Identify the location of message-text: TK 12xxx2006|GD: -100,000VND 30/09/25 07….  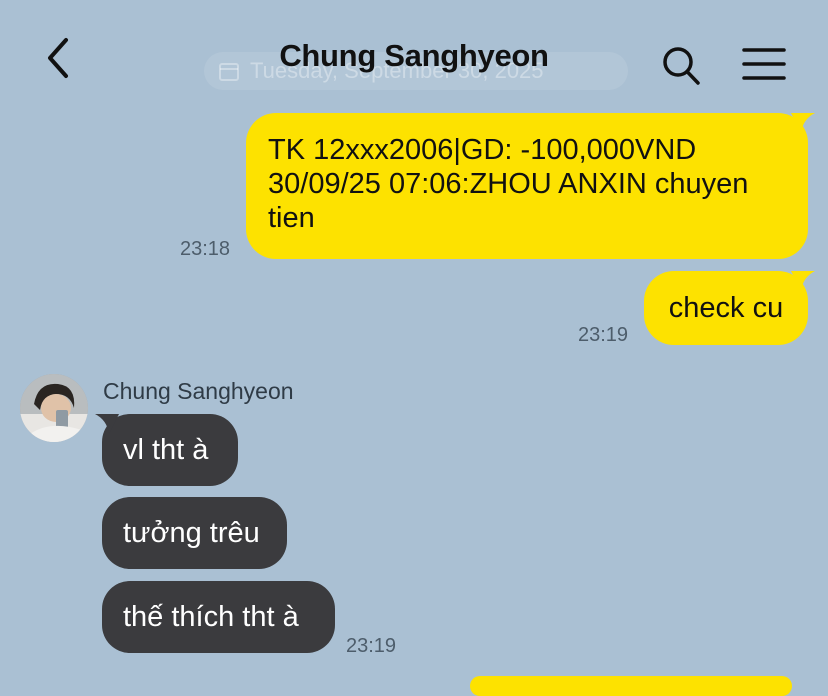
(508, 184).